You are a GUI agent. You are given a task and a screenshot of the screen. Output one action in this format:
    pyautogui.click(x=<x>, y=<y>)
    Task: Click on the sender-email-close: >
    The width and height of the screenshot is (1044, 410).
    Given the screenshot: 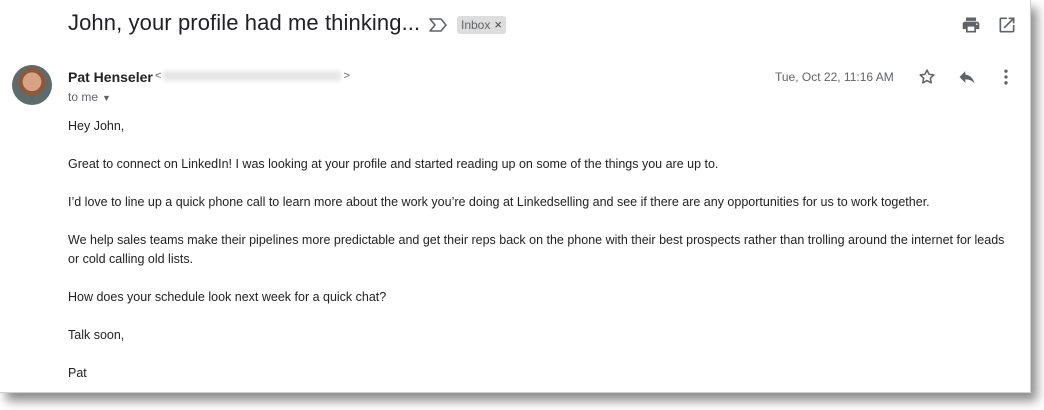 What is the action you would take?
    pyautogui.click(x=346, y=76)
    